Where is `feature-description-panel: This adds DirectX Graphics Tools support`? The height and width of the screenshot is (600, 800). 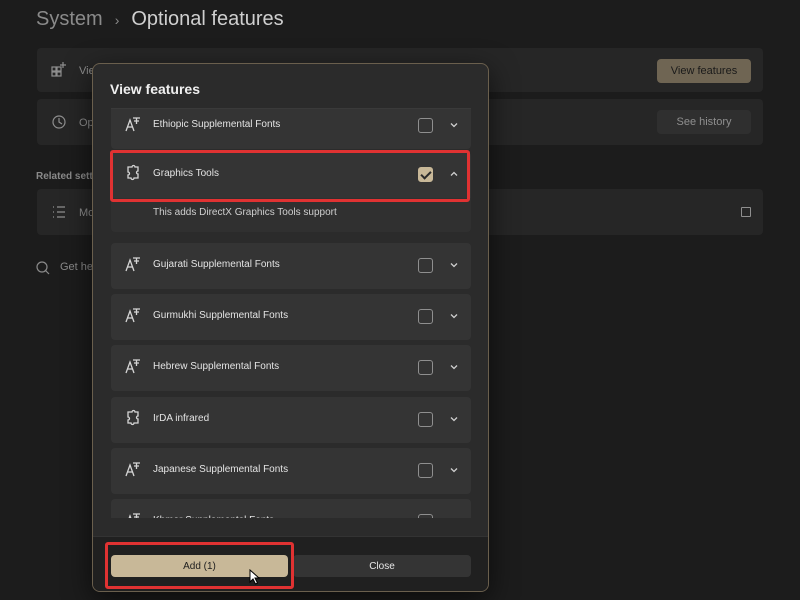
feature-description-panel: This adds DirectX Graphics Tools support is located at coordinates (291, 215).